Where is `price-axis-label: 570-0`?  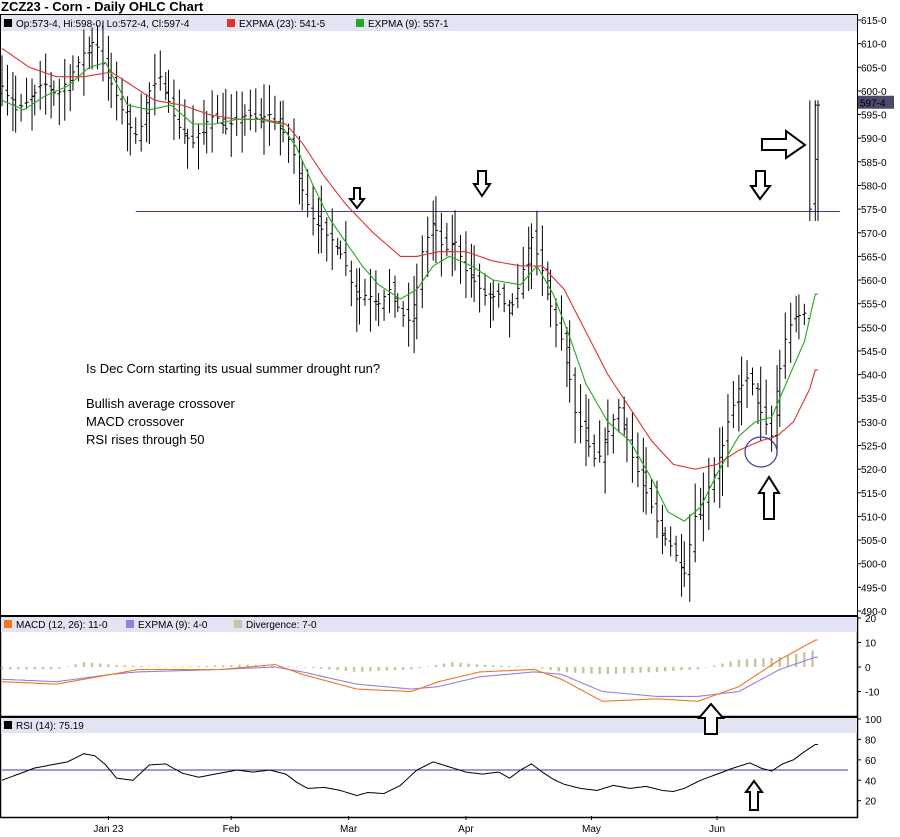
price-axis-label: 570-0 is located at coordinates (874, 234).